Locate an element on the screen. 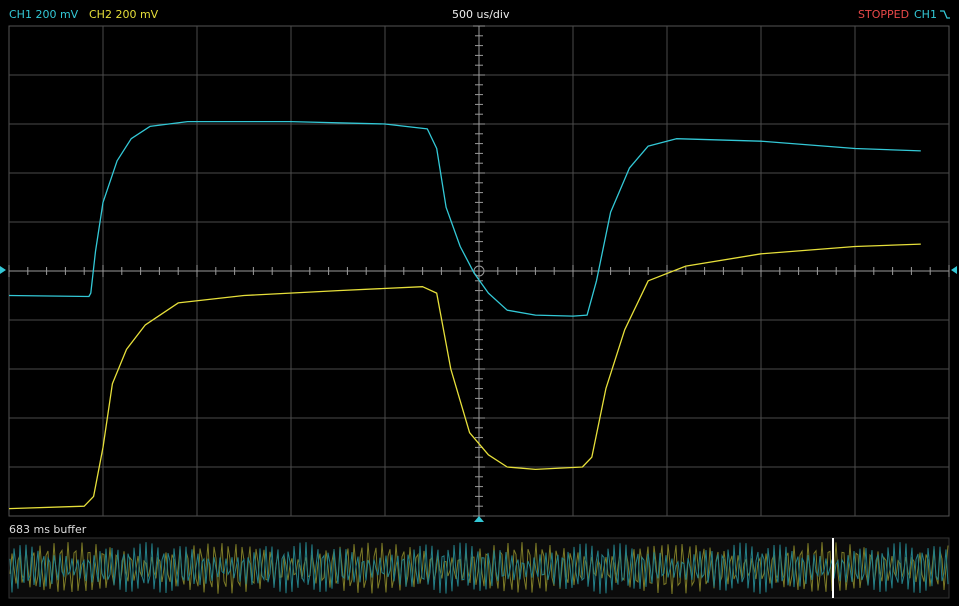  falling-edge-trigger-icon is located at coordinates (945, 14).